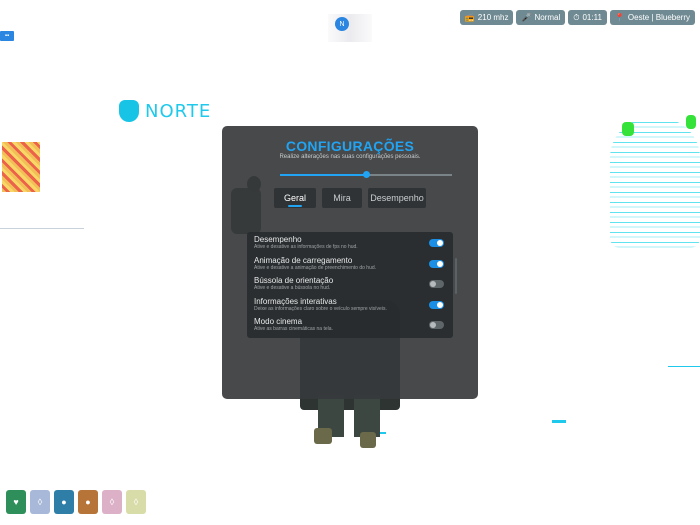 Image resolution: width=700 pixels, height=525 pixels. I want to click on settings-slider, so click(366, 174).